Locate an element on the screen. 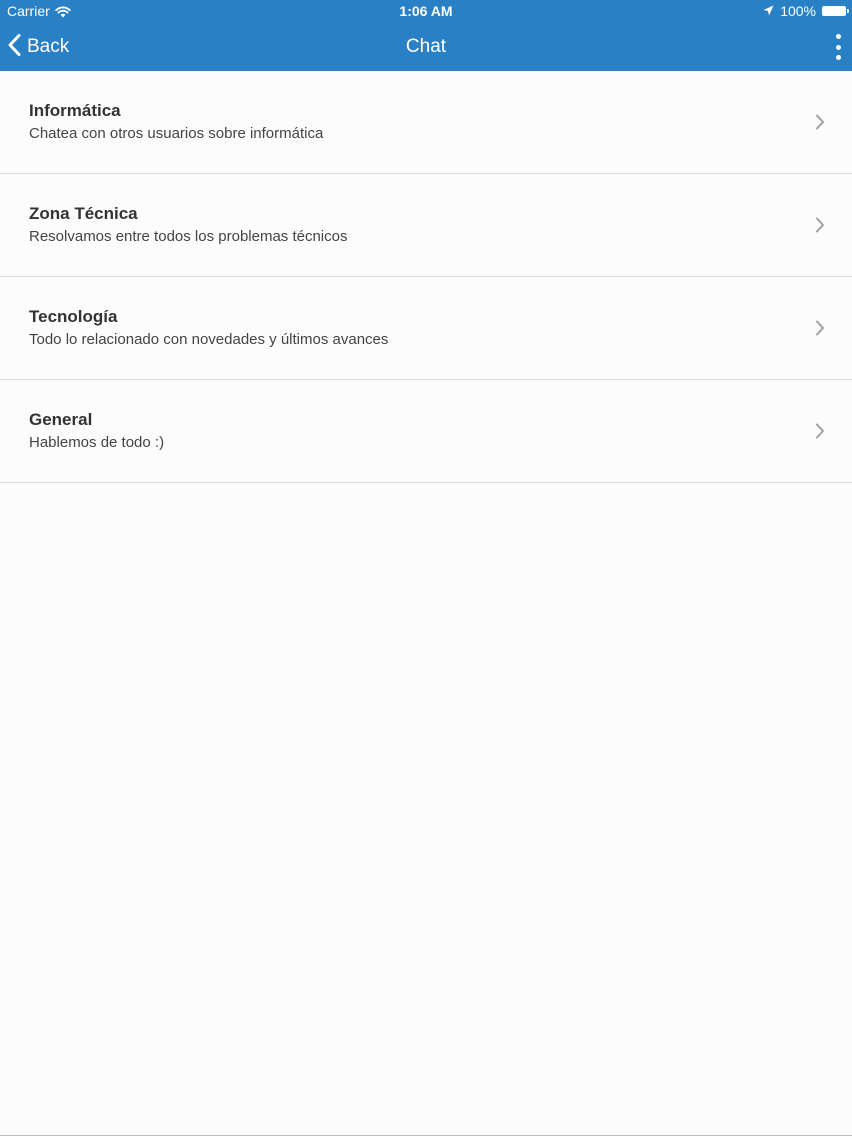  top-bar: Carrier 1:06 AM 100% Back Chat is located at coordinates (426, 35).